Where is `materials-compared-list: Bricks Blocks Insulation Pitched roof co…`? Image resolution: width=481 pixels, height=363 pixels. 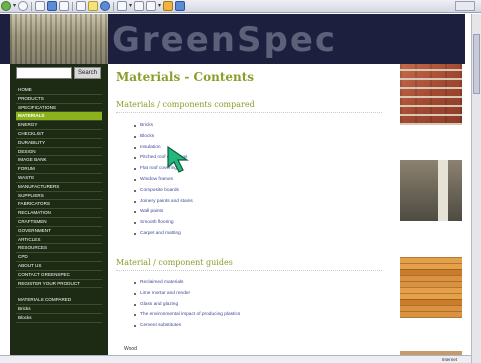 materials-compared-list: Bricks Blocks Insulation Pitched roof co… is located at coordinates (163, 180).